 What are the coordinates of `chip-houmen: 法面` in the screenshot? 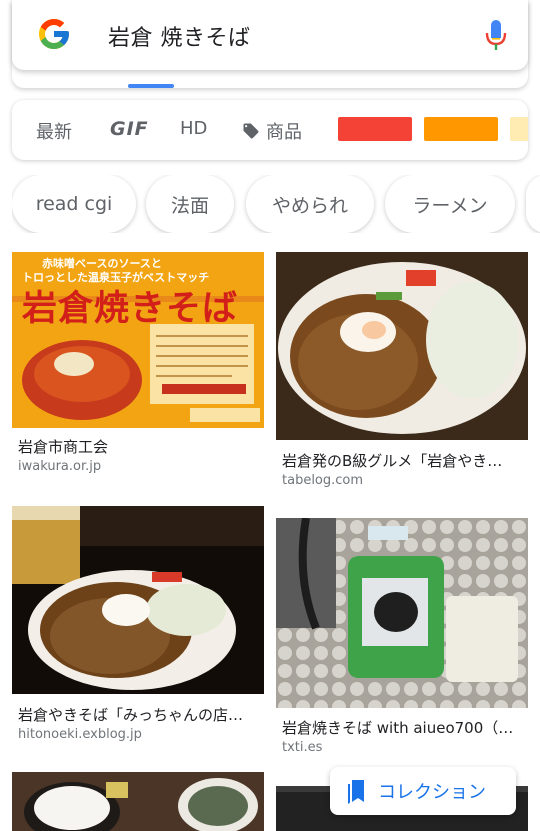 It's located at (190, 204).